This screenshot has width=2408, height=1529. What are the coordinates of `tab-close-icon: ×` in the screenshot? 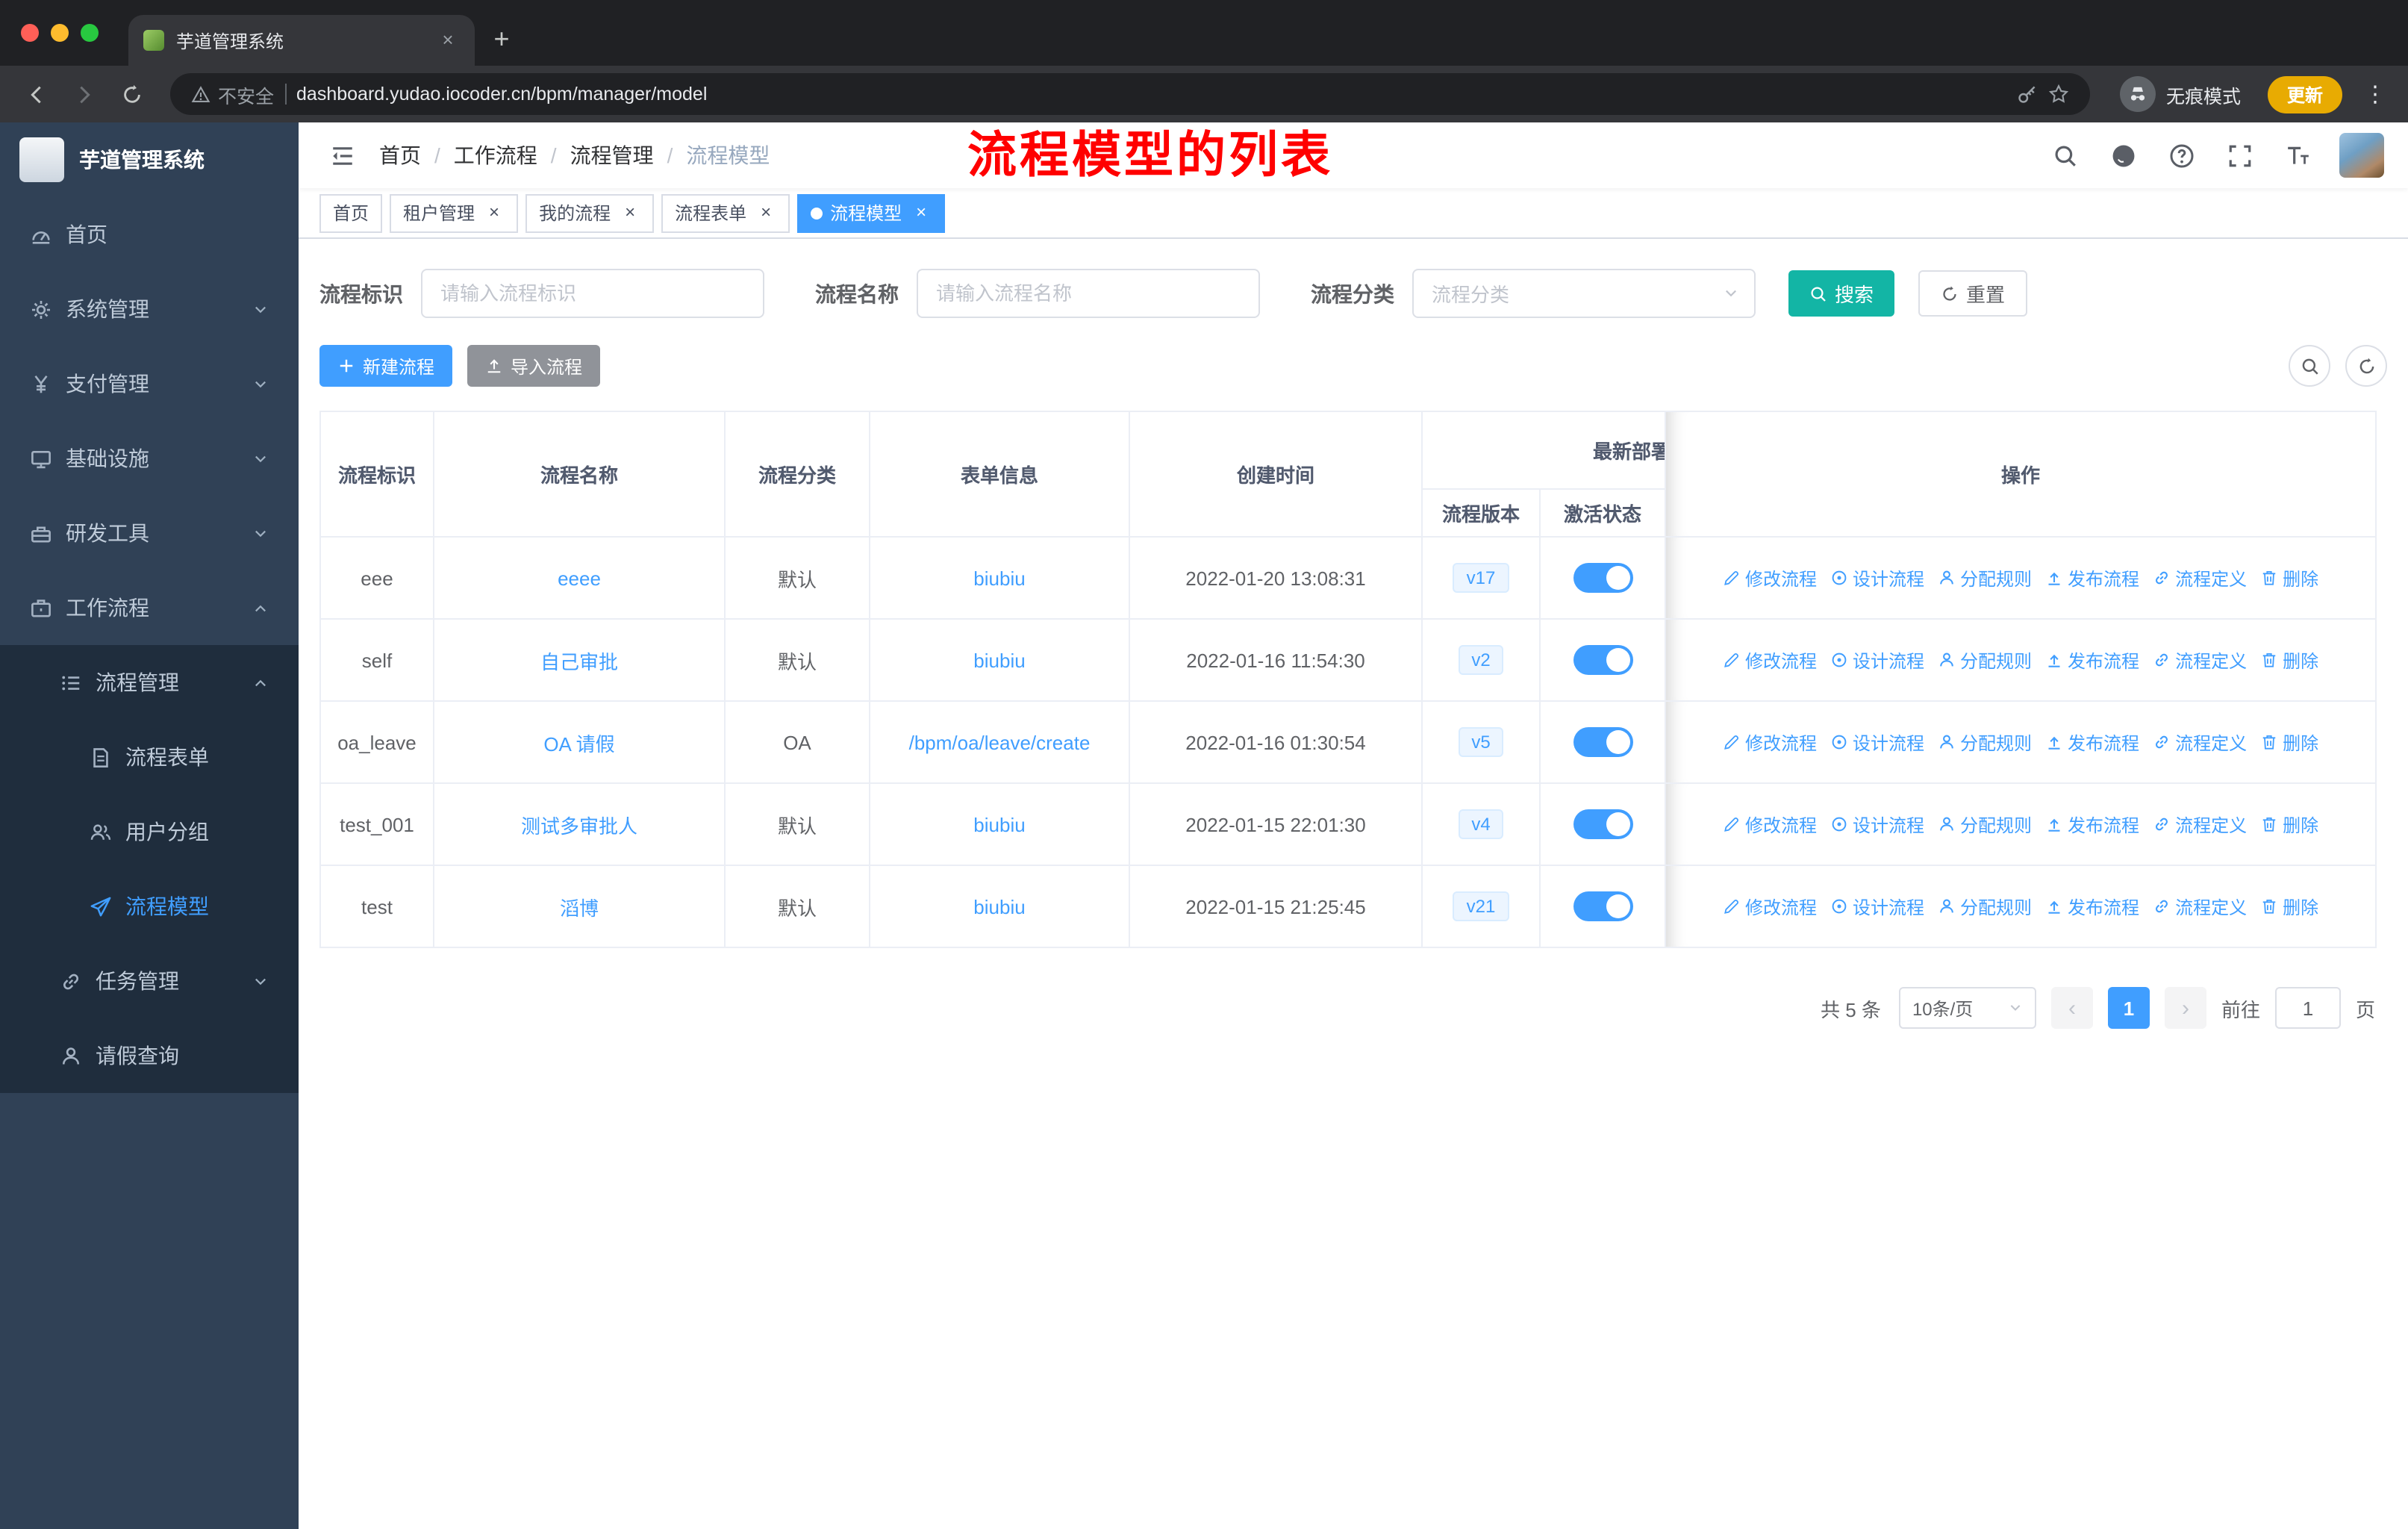 It's located at (448, 40).